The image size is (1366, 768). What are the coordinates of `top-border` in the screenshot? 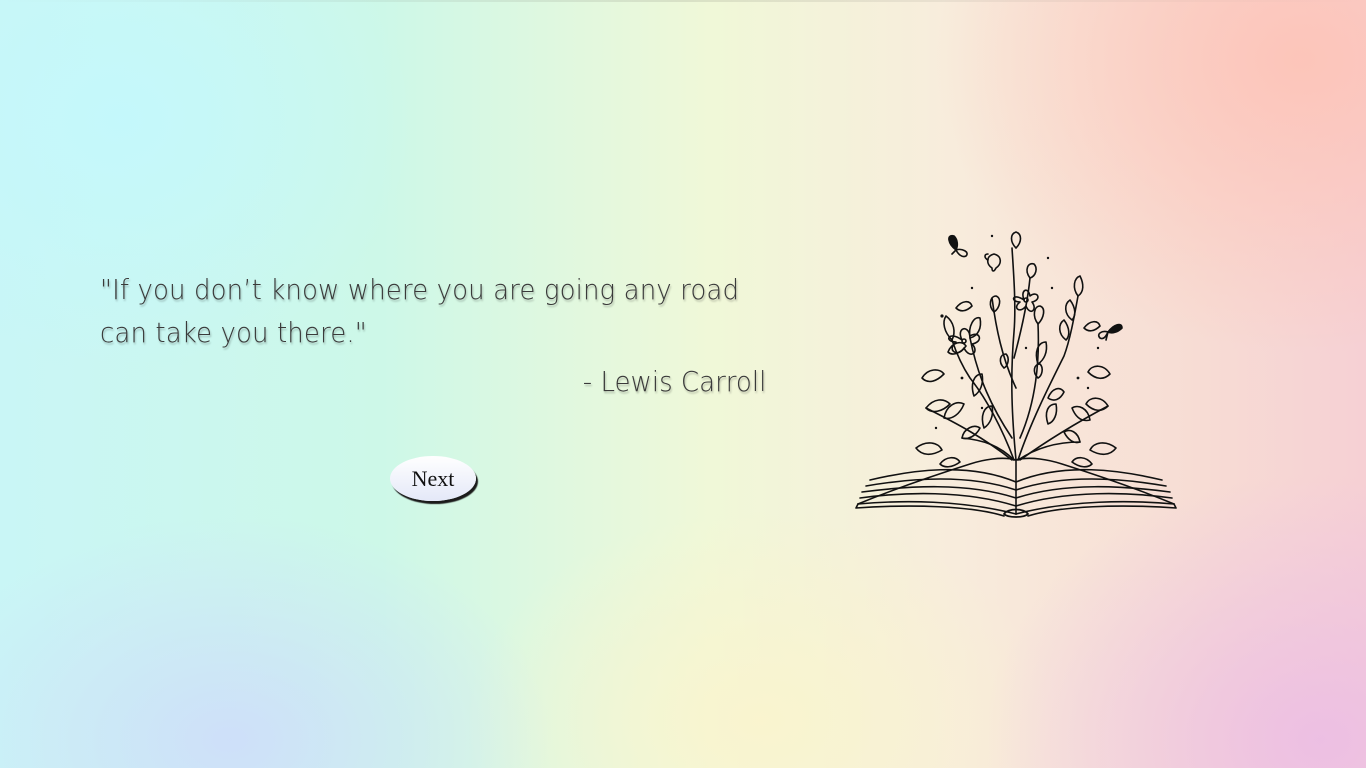 It's located at (683, 1).